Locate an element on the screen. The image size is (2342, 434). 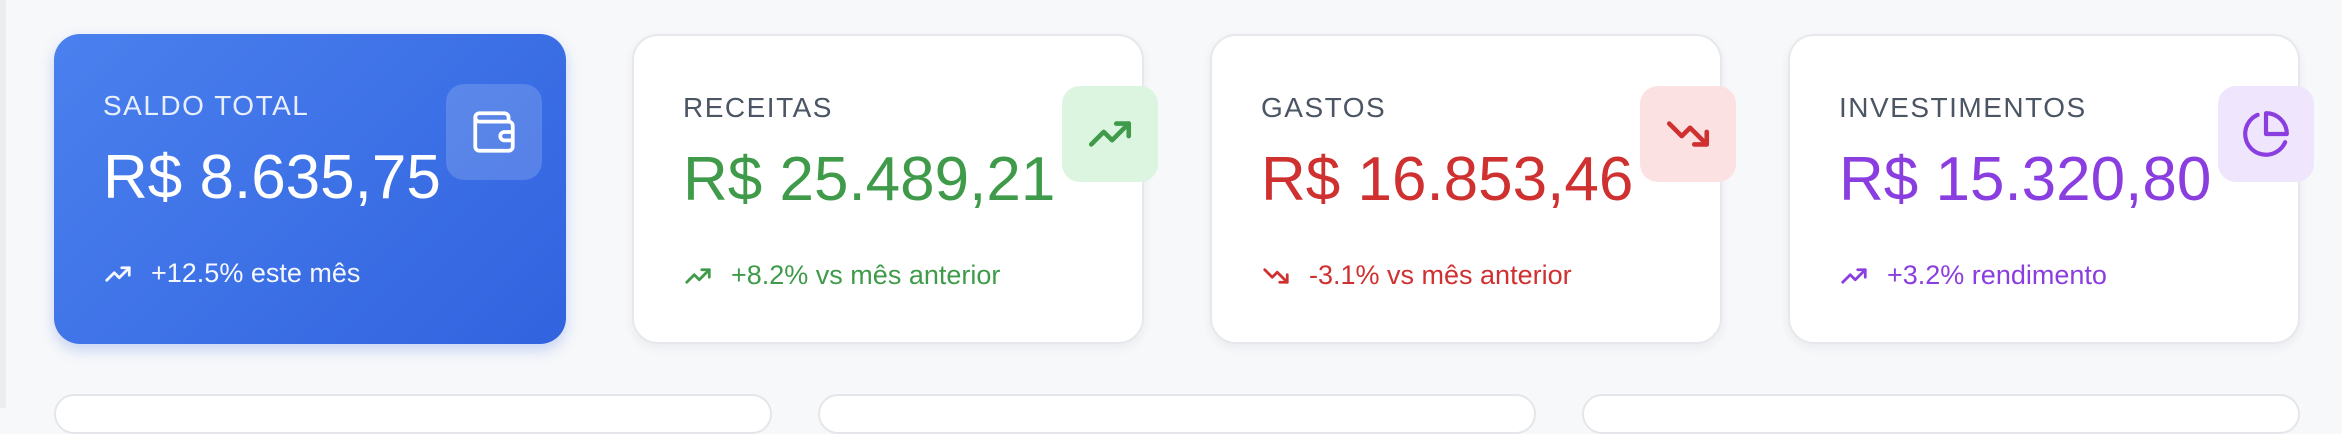
card-trend: +8.2% vs mês anterior is located at coordinates (841, 275).